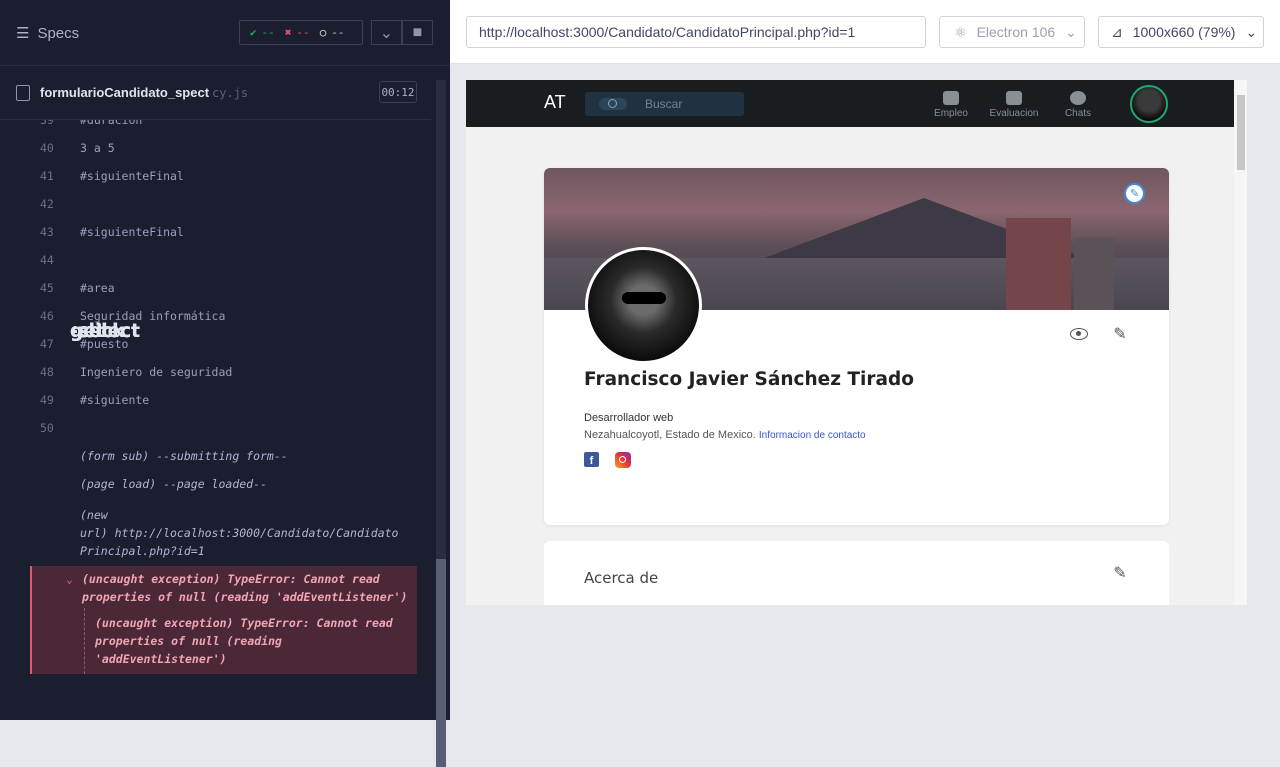 The height and width of the screenshot is (767, 1280). I want to click on command-row: 44 -click, so click(223, 294).